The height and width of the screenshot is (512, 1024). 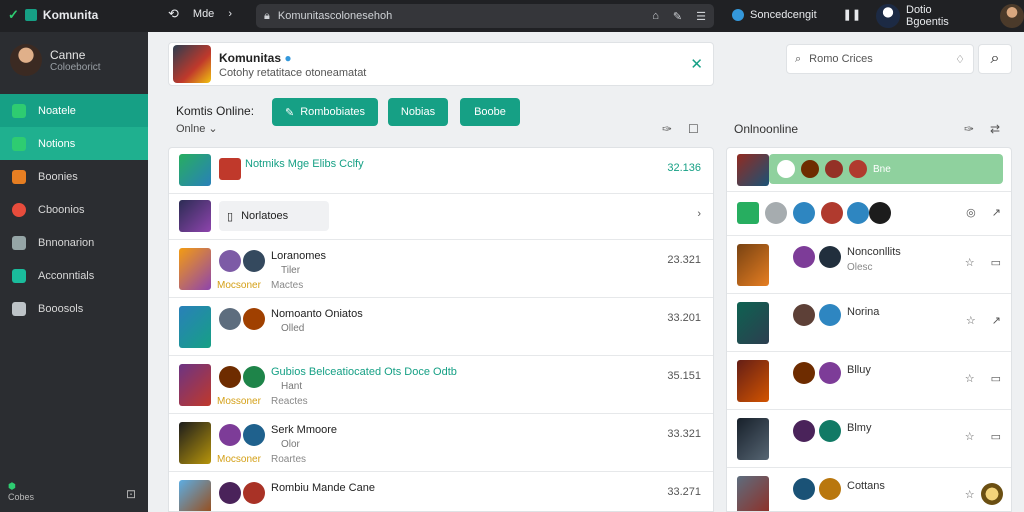 I want to click on page-subtitle: Cotohy retatitace otoneamatat, so click(x=293, y=73).